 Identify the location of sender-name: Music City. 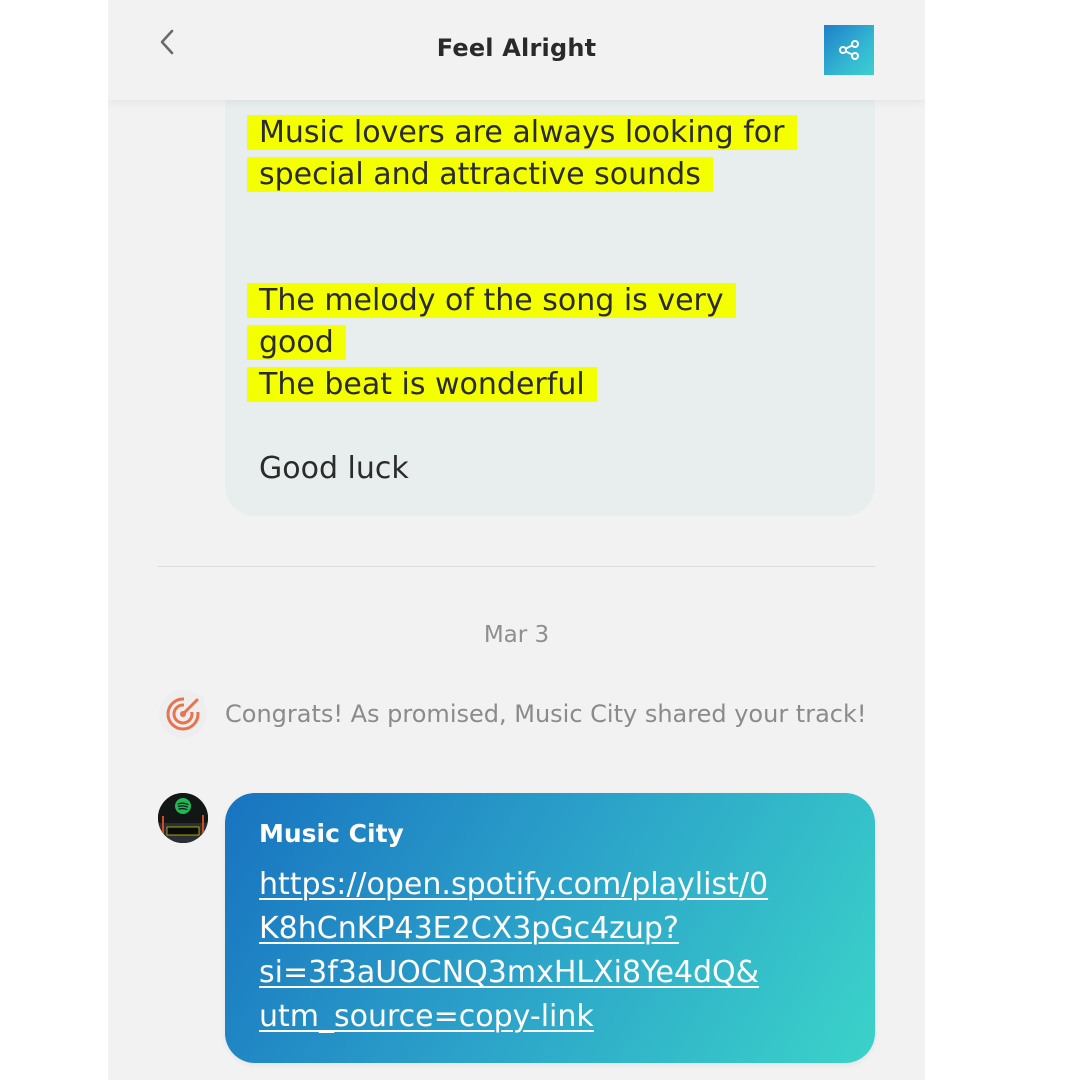
(331, 833).